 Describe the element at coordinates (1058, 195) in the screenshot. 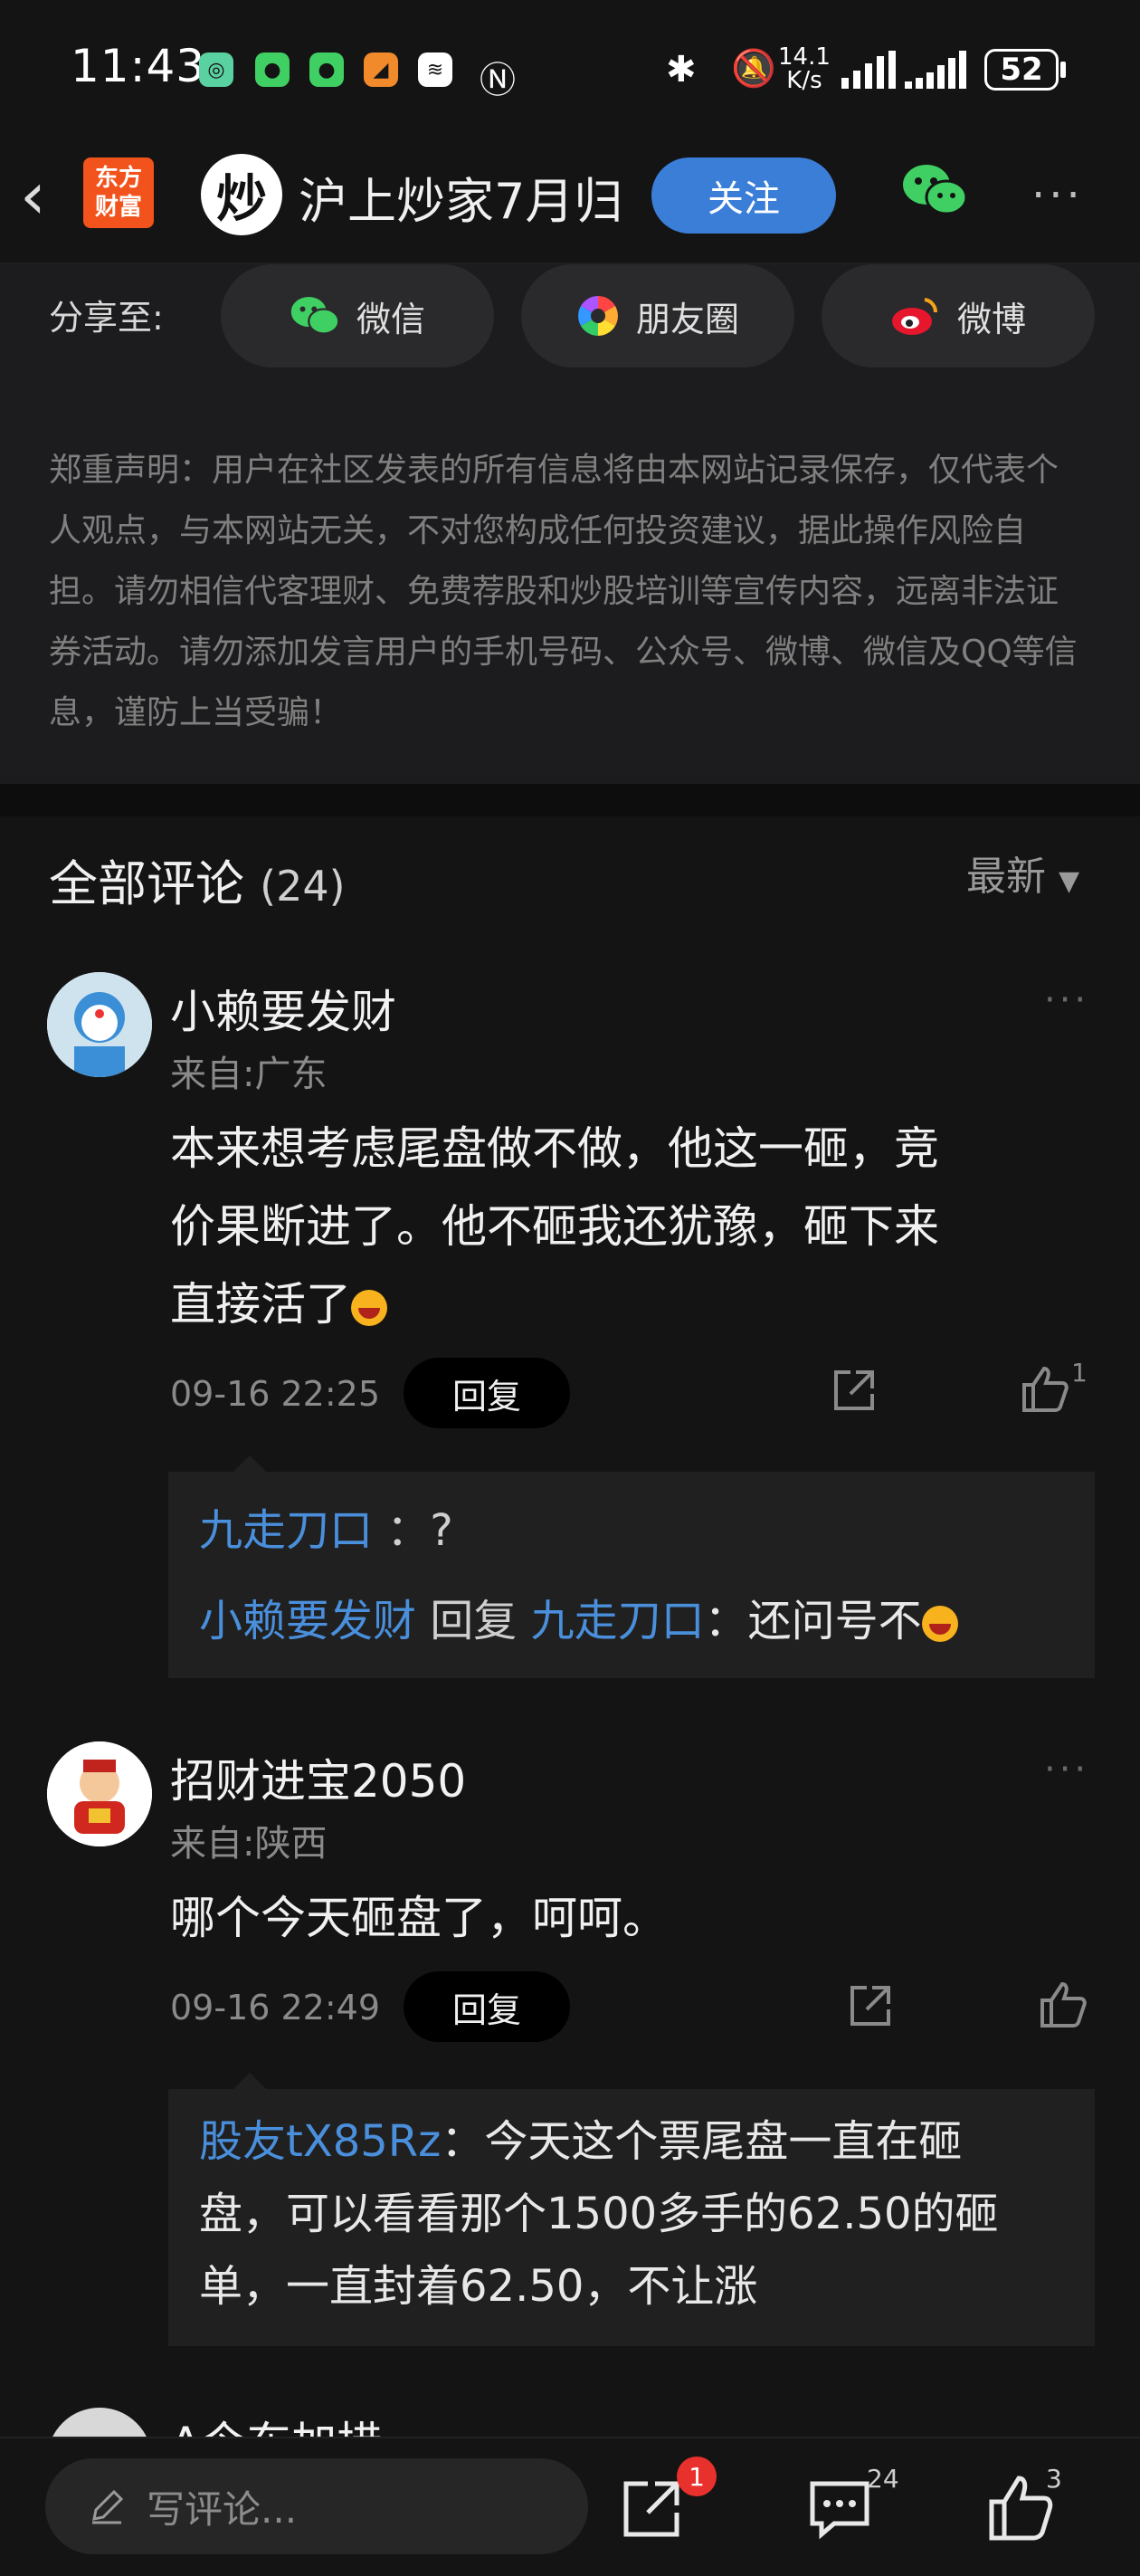

I see `more-options-icon: ···` at that location.